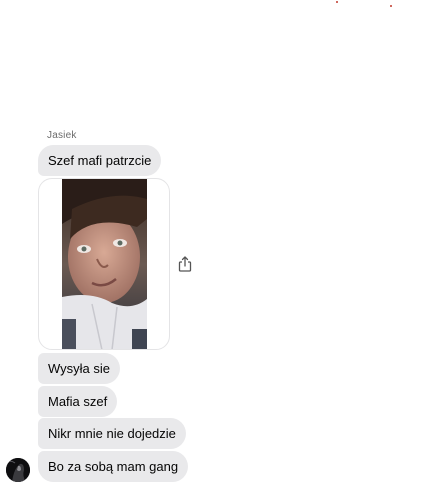  Describe the element at coordinates (112, 433) in the screenshot. I see `message-bubble: Nikr mnie nie dojedzie` at that location.